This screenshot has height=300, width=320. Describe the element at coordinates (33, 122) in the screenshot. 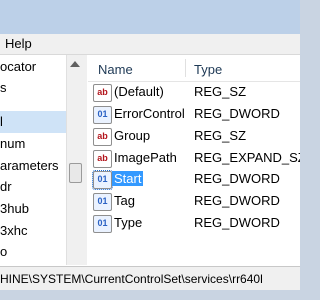

I see `tree-item-selected: l` at that location.